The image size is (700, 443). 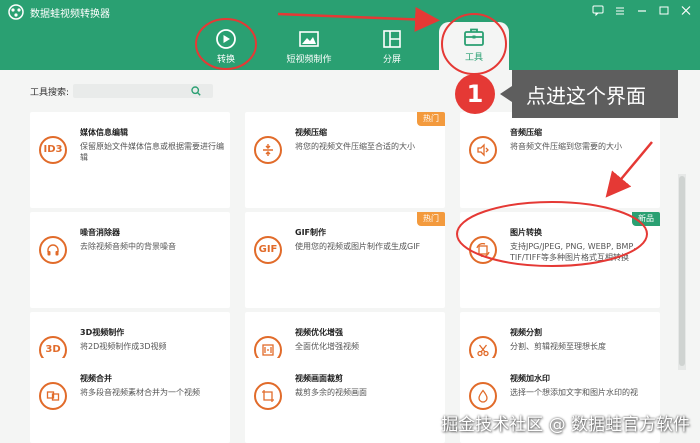 I want to click on tool-title: 音频压缩, so click(x=526, y=132).